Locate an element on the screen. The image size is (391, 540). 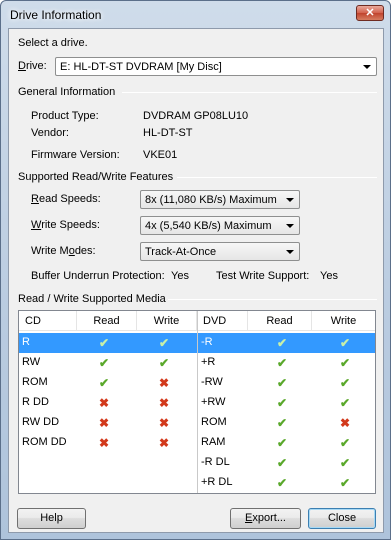
product-type-label: Product Type: is located at coordinates (65, 116).